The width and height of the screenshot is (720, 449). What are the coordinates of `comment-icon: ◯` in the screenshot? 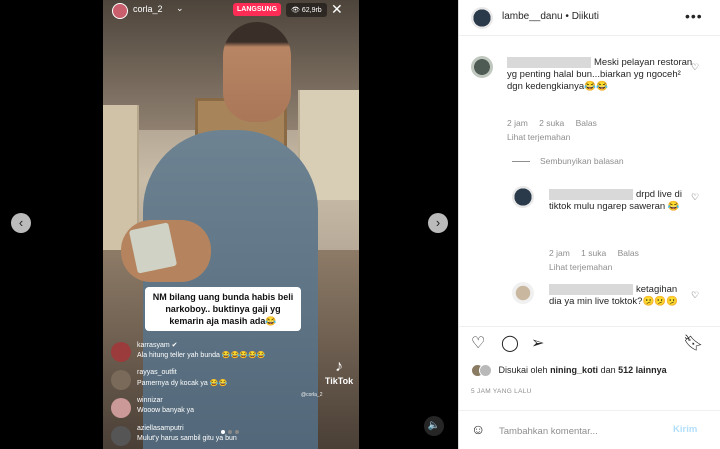 It's located at (510, 343).